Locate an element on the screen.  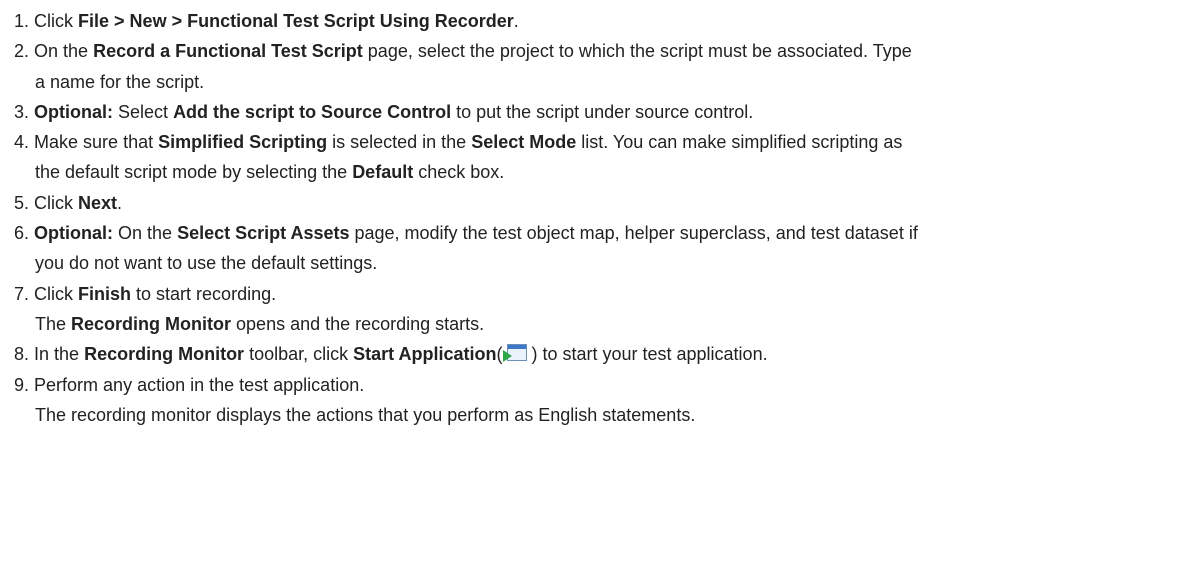
start-application-icon is located at coordinates (516, 353).